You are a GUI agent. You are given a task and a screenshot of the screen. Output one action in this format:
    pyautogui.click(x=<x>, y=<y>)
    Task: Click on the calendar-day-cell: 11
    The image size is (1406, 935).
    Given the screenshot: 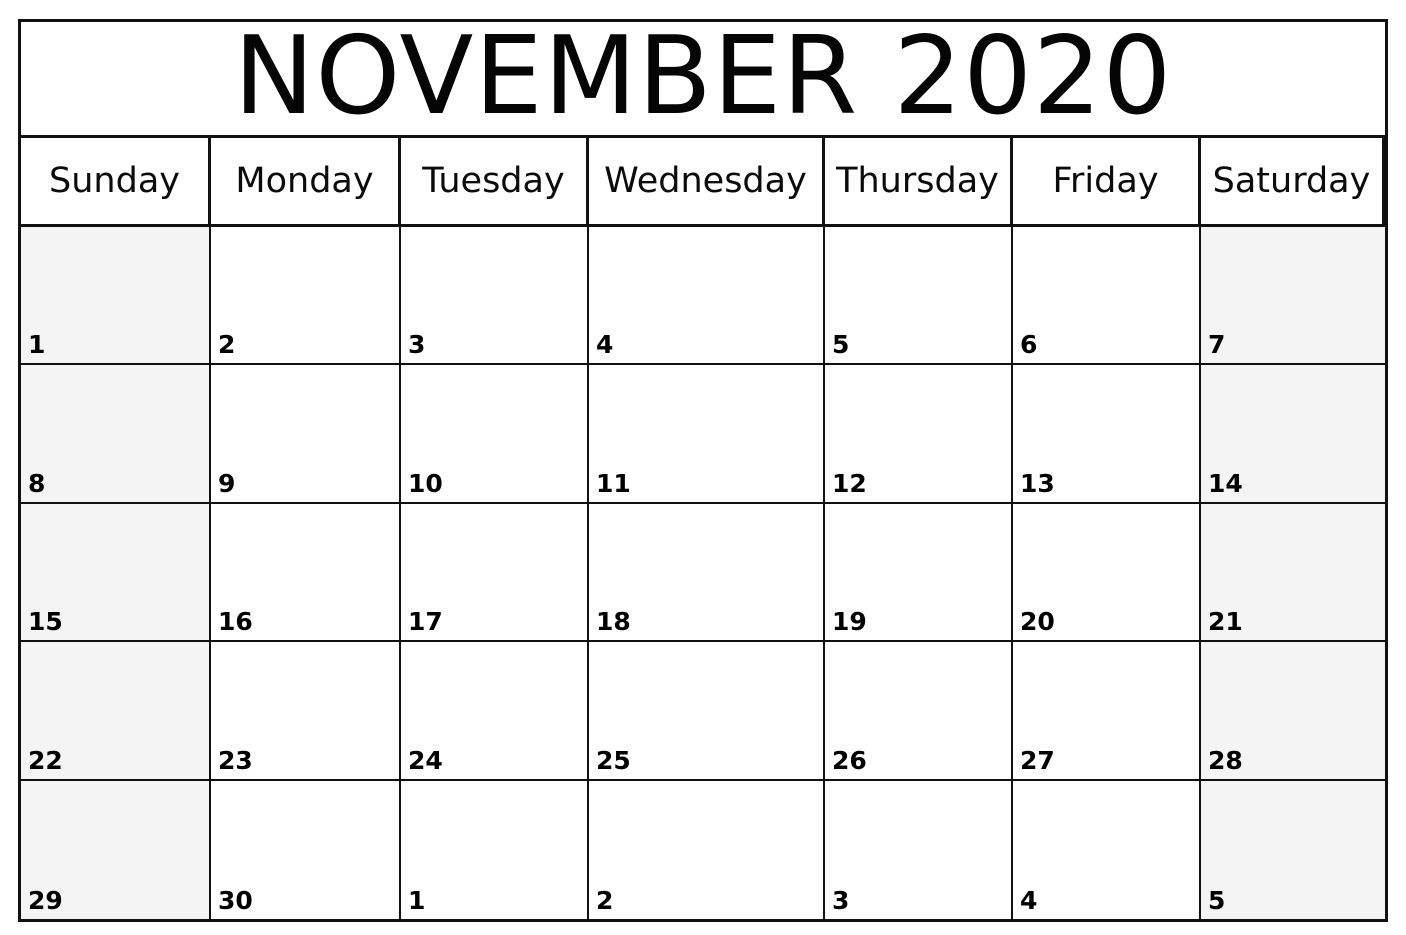 What is the action you would take?
    pyautogui.click(x=707, y=434)
    